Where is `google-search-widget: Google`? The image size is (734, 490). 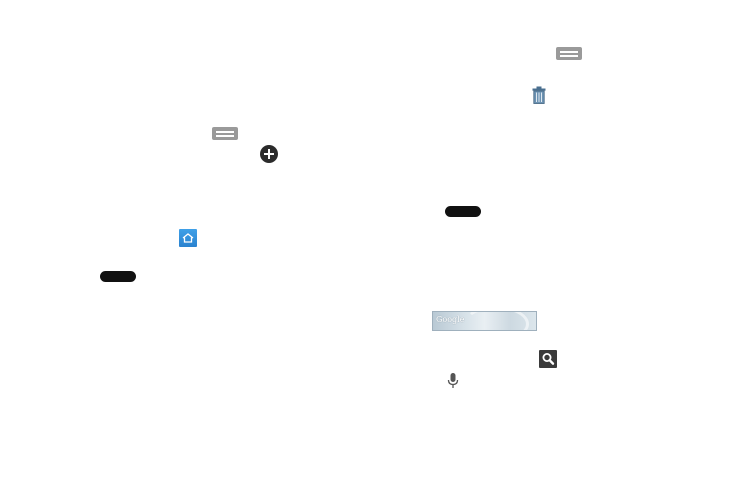 google-search-widget: Google is located at coordinates (484, 321).